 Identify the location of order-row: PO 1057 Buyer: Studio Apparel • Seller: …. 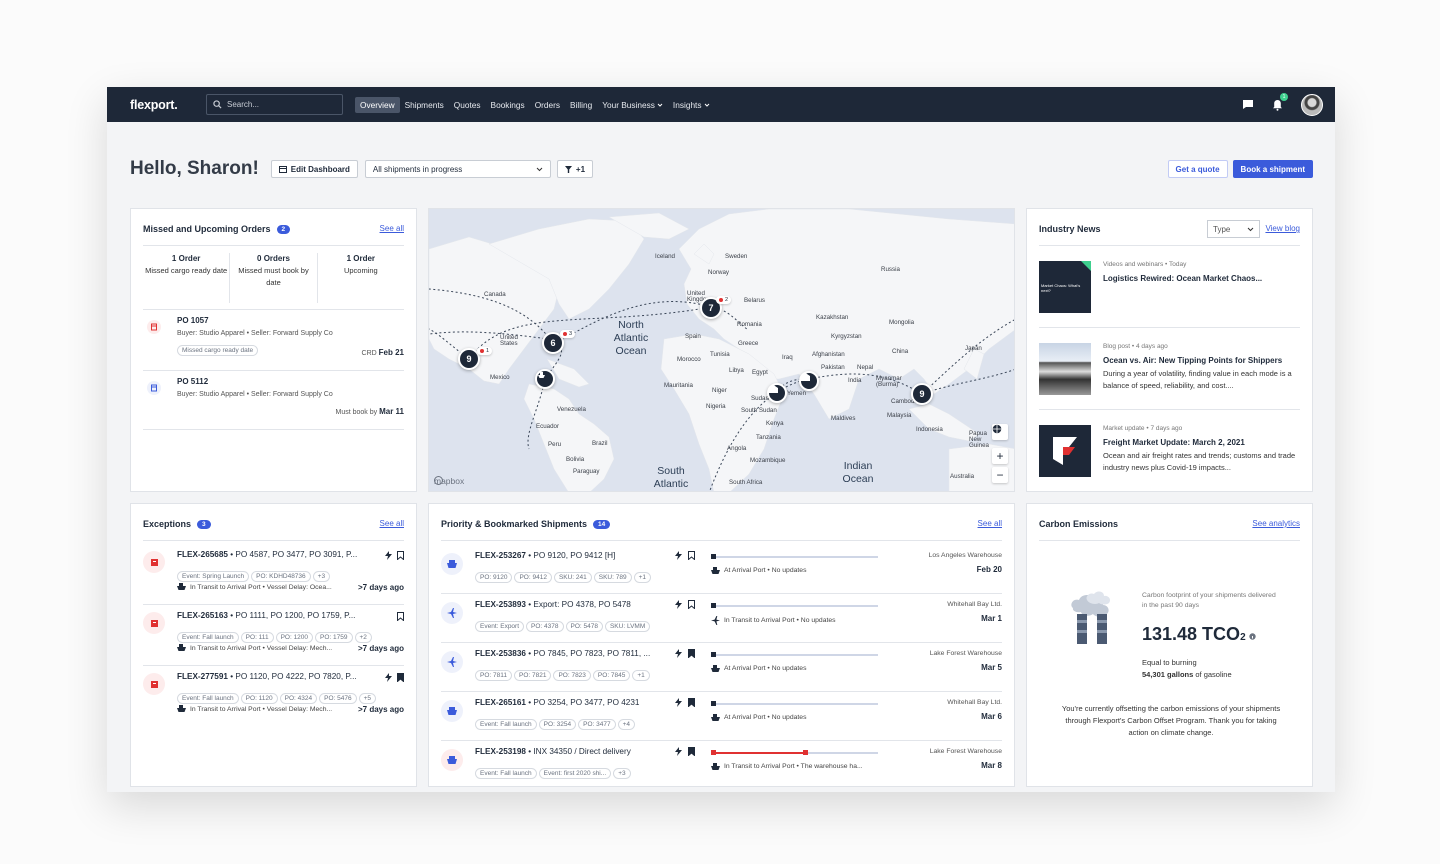
(273, 342).